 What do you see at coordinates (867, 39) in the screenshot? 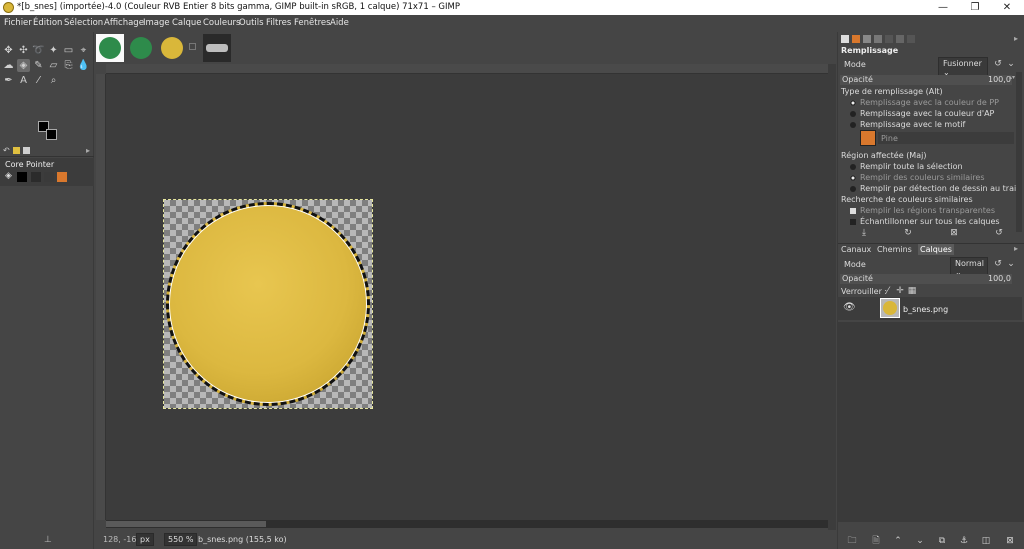
I see `brushes-tab-icon` at bounding box center [867, 39].